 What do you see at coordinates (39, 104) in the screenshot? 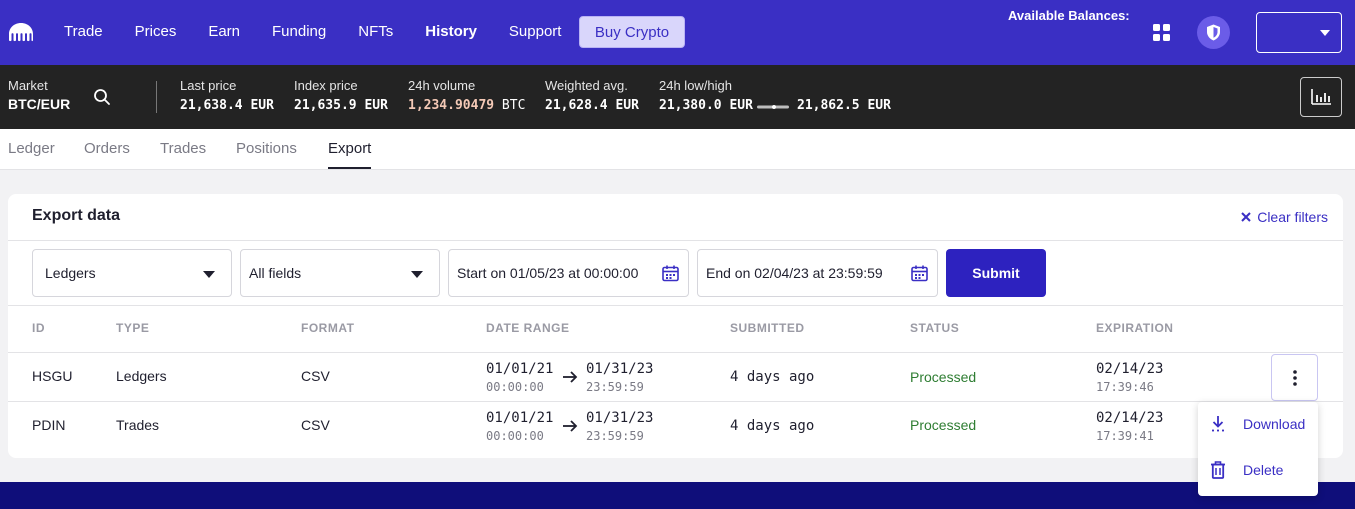
I see `market-pair: BTC/EUR` at bounding box center [39, 104].